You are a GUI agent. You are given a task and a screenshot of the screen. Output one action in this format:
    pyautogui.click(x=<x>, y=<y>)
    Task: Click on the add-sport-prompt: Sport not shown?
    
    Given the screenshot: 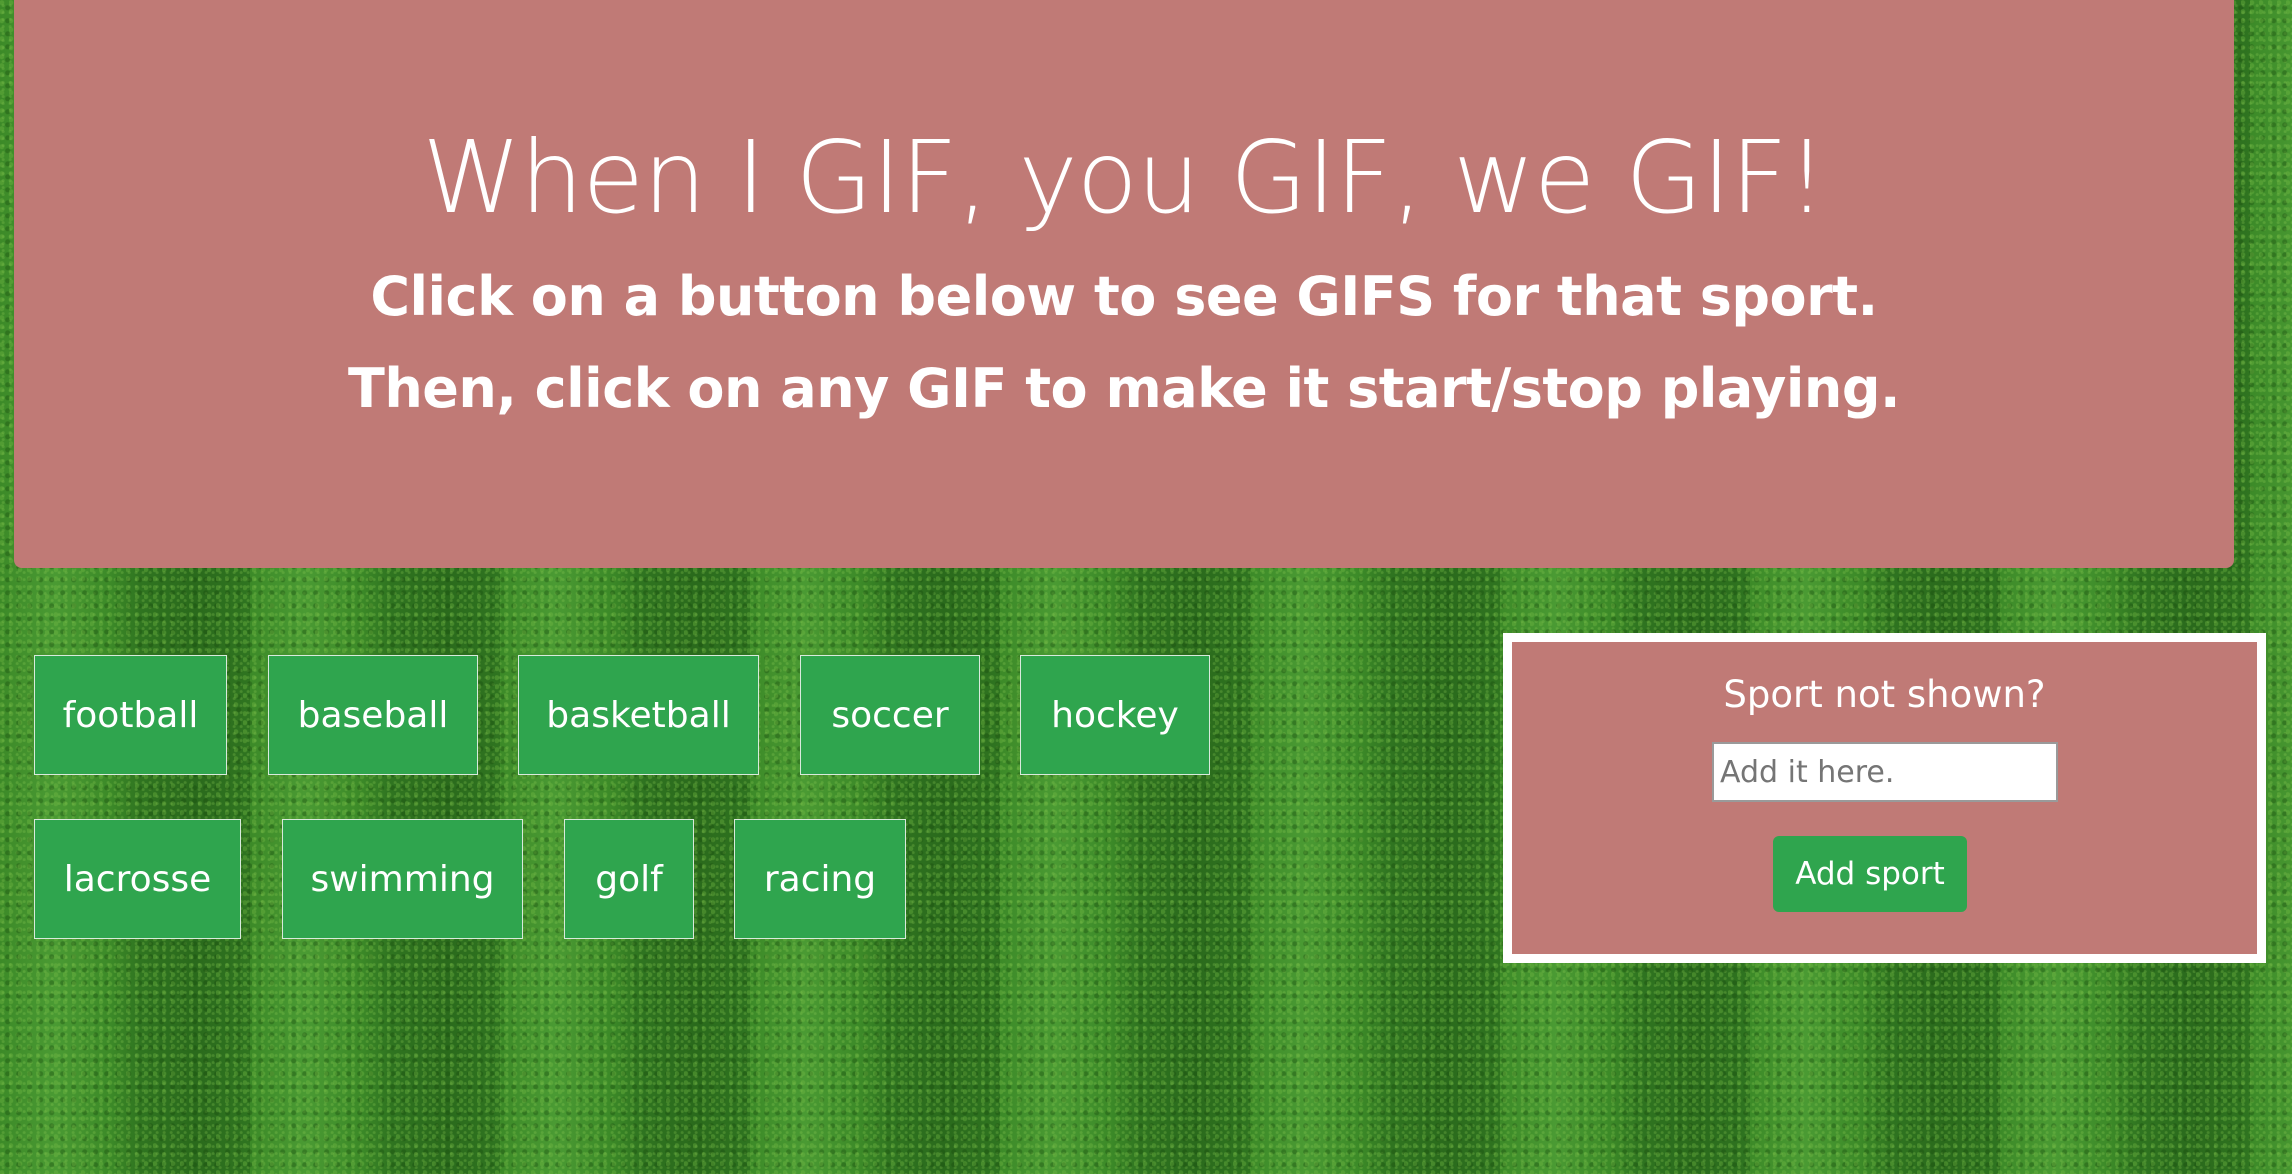 What is the action you would take?
    pyautogui.click(x=1884, y=694)
    